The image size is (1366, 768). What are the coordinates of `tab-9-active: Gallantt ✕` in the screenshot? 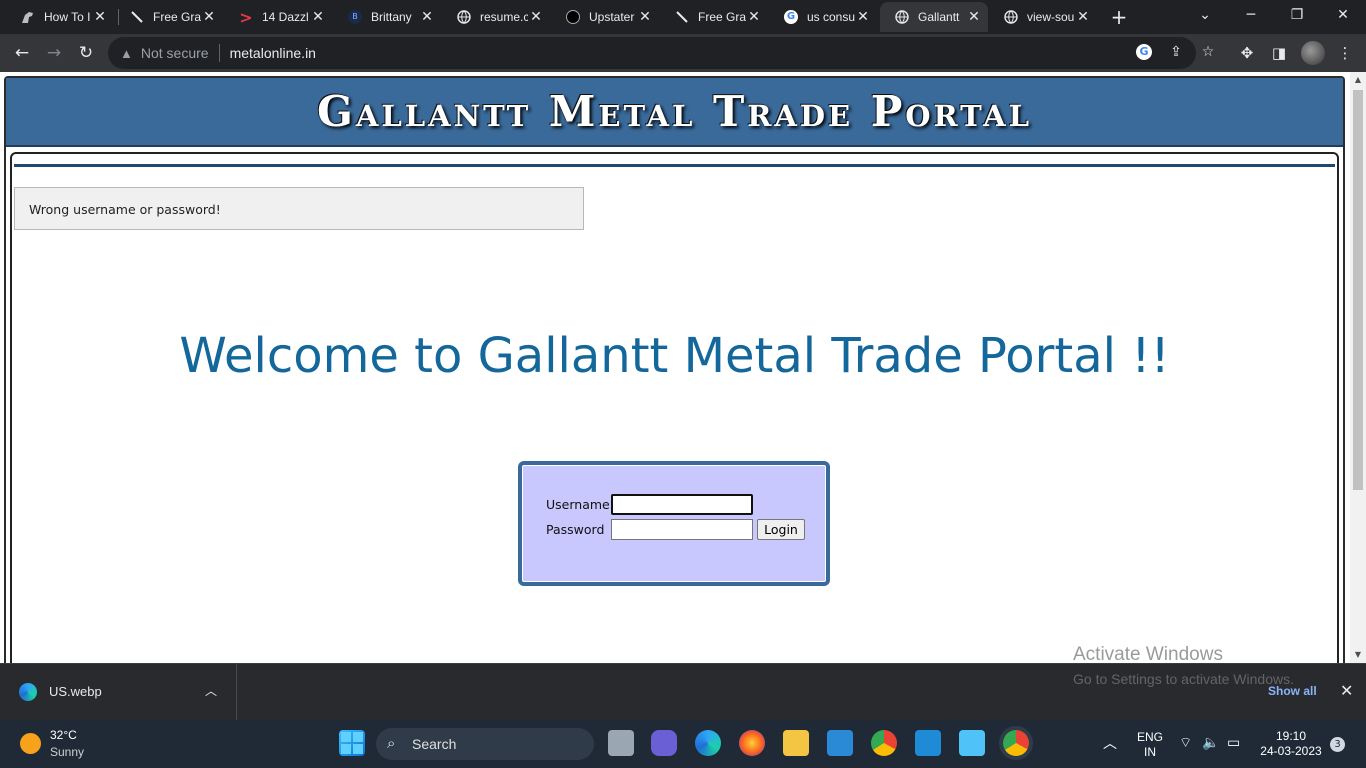 It's located at (934, 17).